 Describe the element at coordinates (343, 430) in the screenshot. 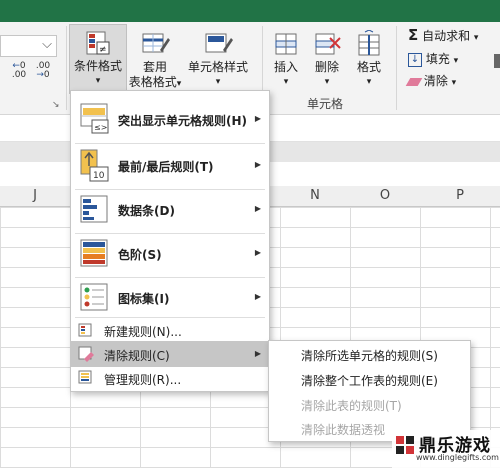

I see `submenu-item-clear-pivot: 清除此数据透视` at that location.